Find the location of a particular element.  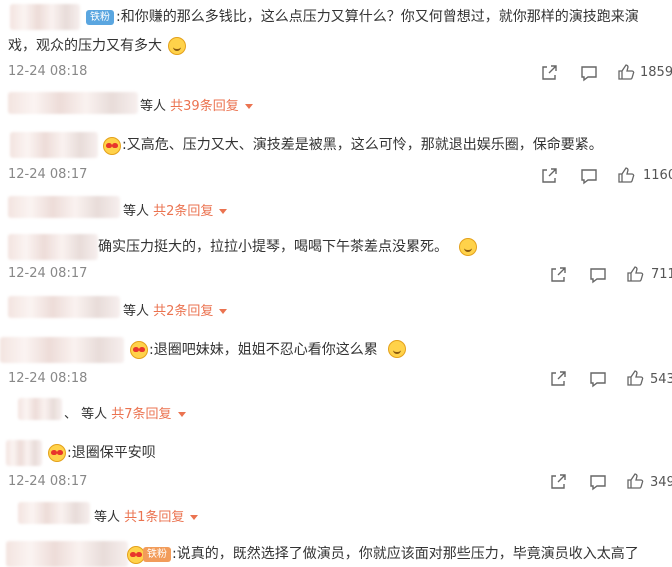

like-count: 711 is located at coordinates (661, 274).